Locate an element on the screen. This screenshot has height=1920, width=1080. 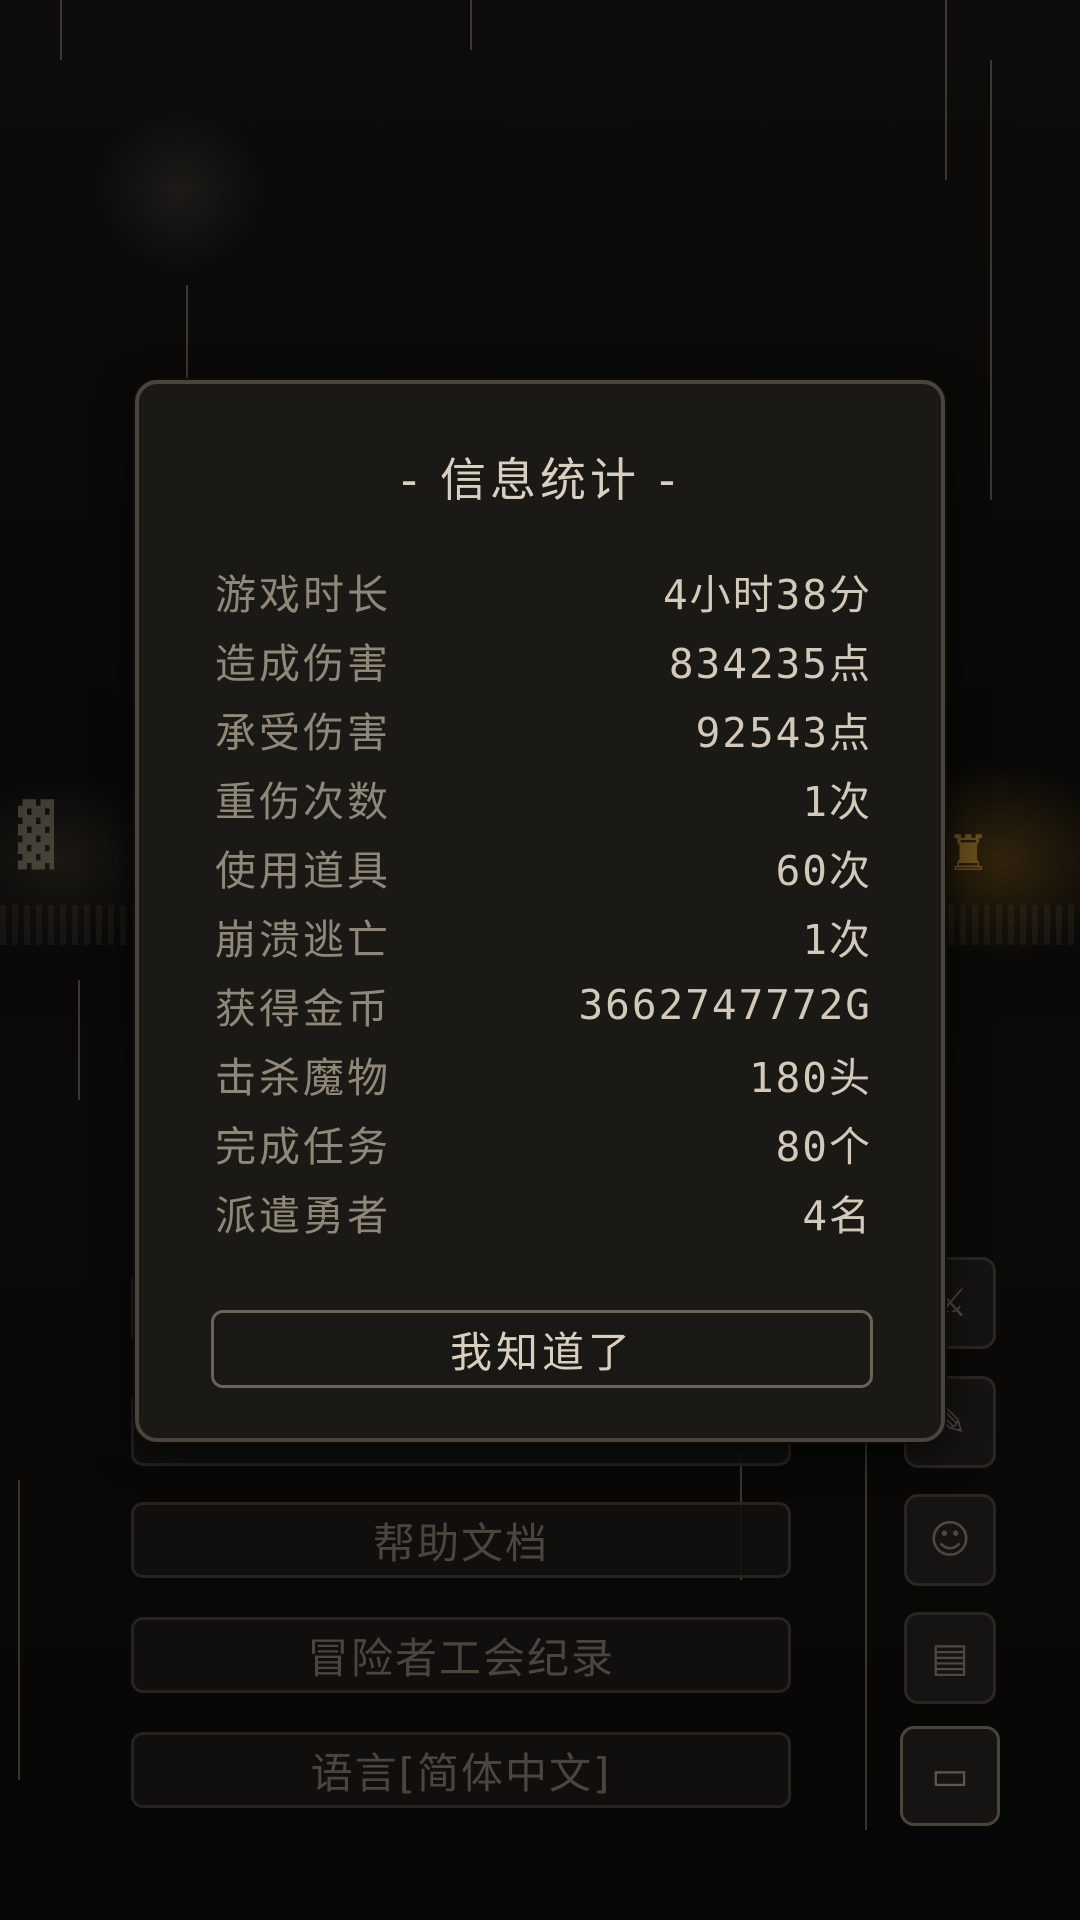
confirm-button: 我知道了 is located at coordinates (542, 1349).